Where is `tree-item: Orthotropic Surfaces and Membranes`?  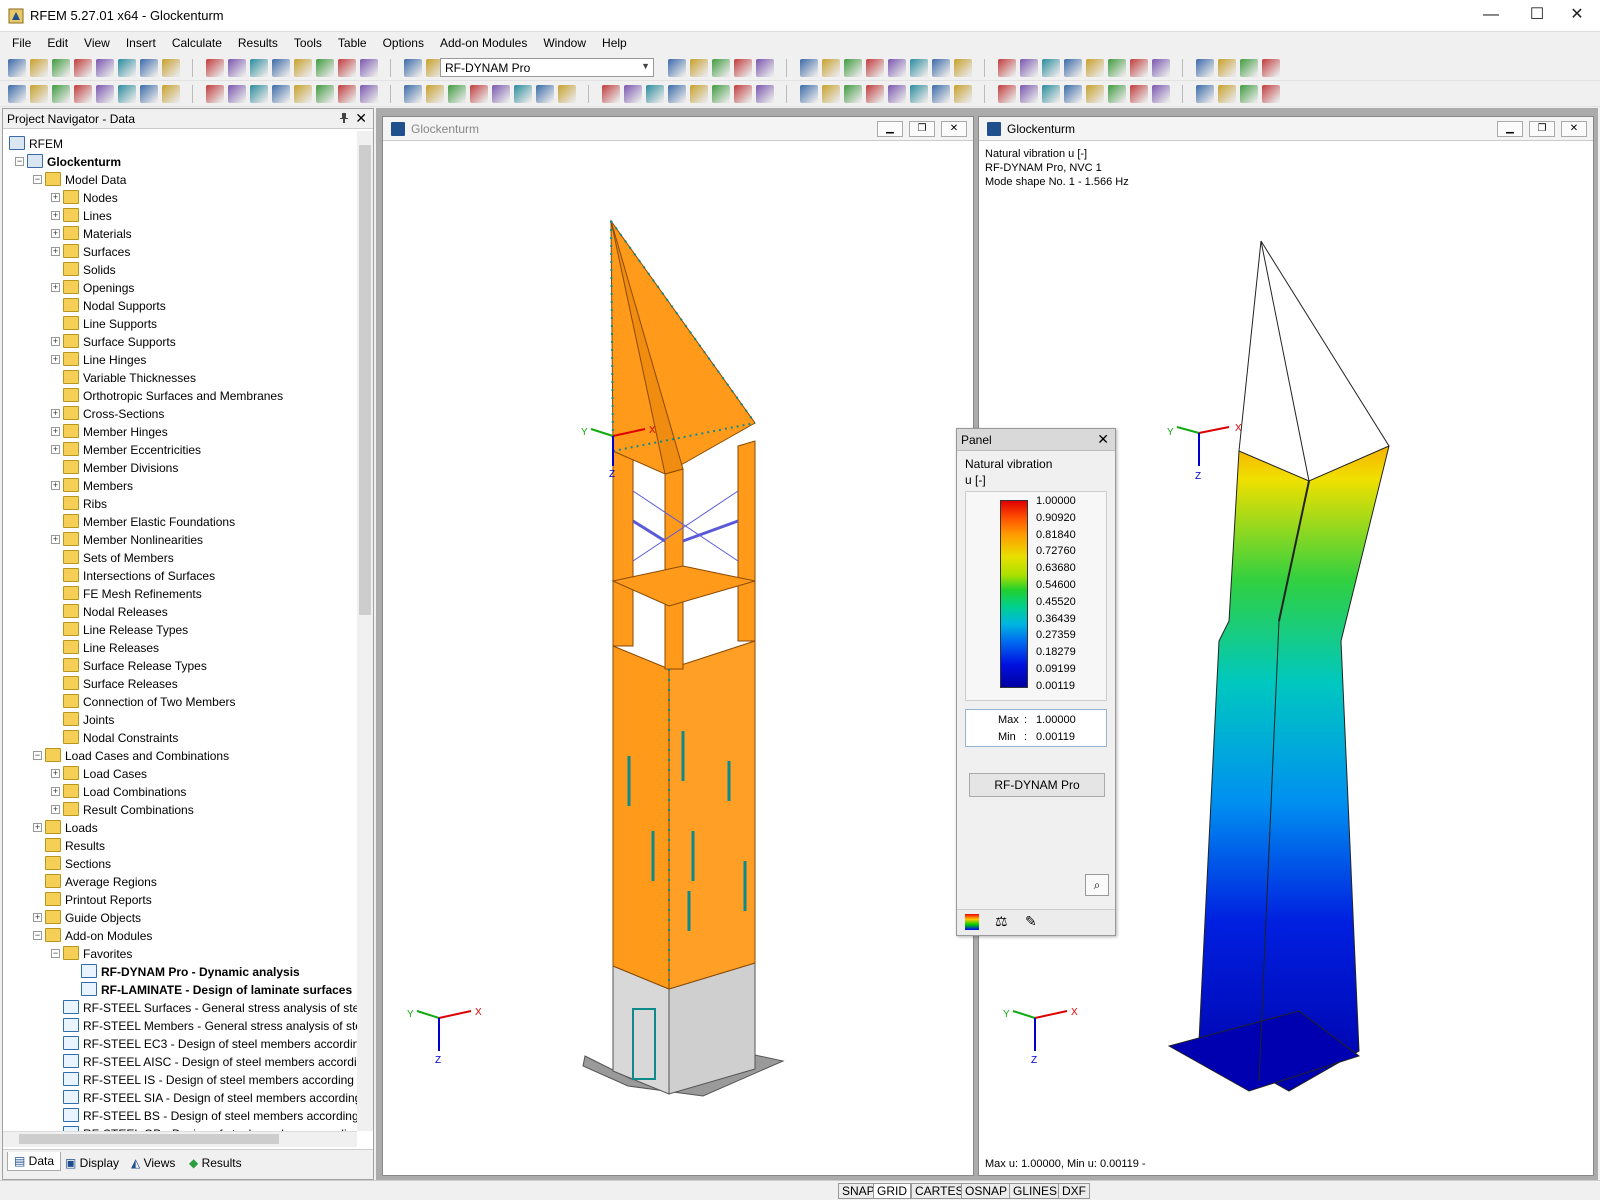
tree-item: Orthotropic Surfaces and Membranes is located at coordinates (173, 396).